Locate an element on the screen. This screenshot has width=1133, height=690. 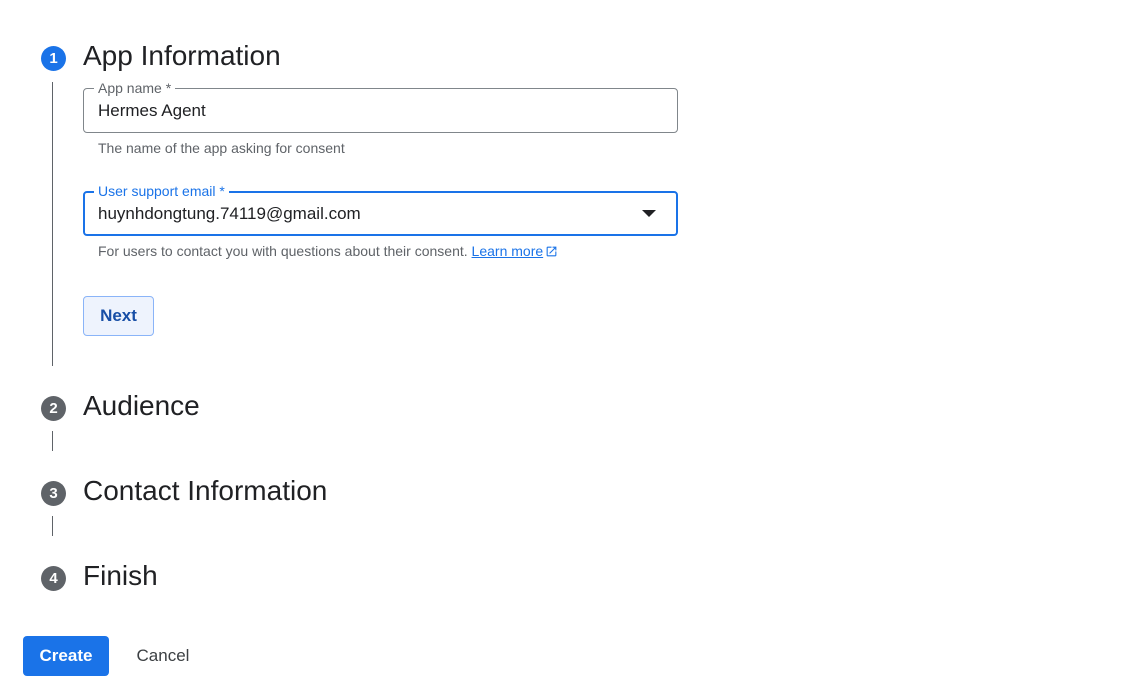
open-in-new-icon is located at coordinates (551, 251).